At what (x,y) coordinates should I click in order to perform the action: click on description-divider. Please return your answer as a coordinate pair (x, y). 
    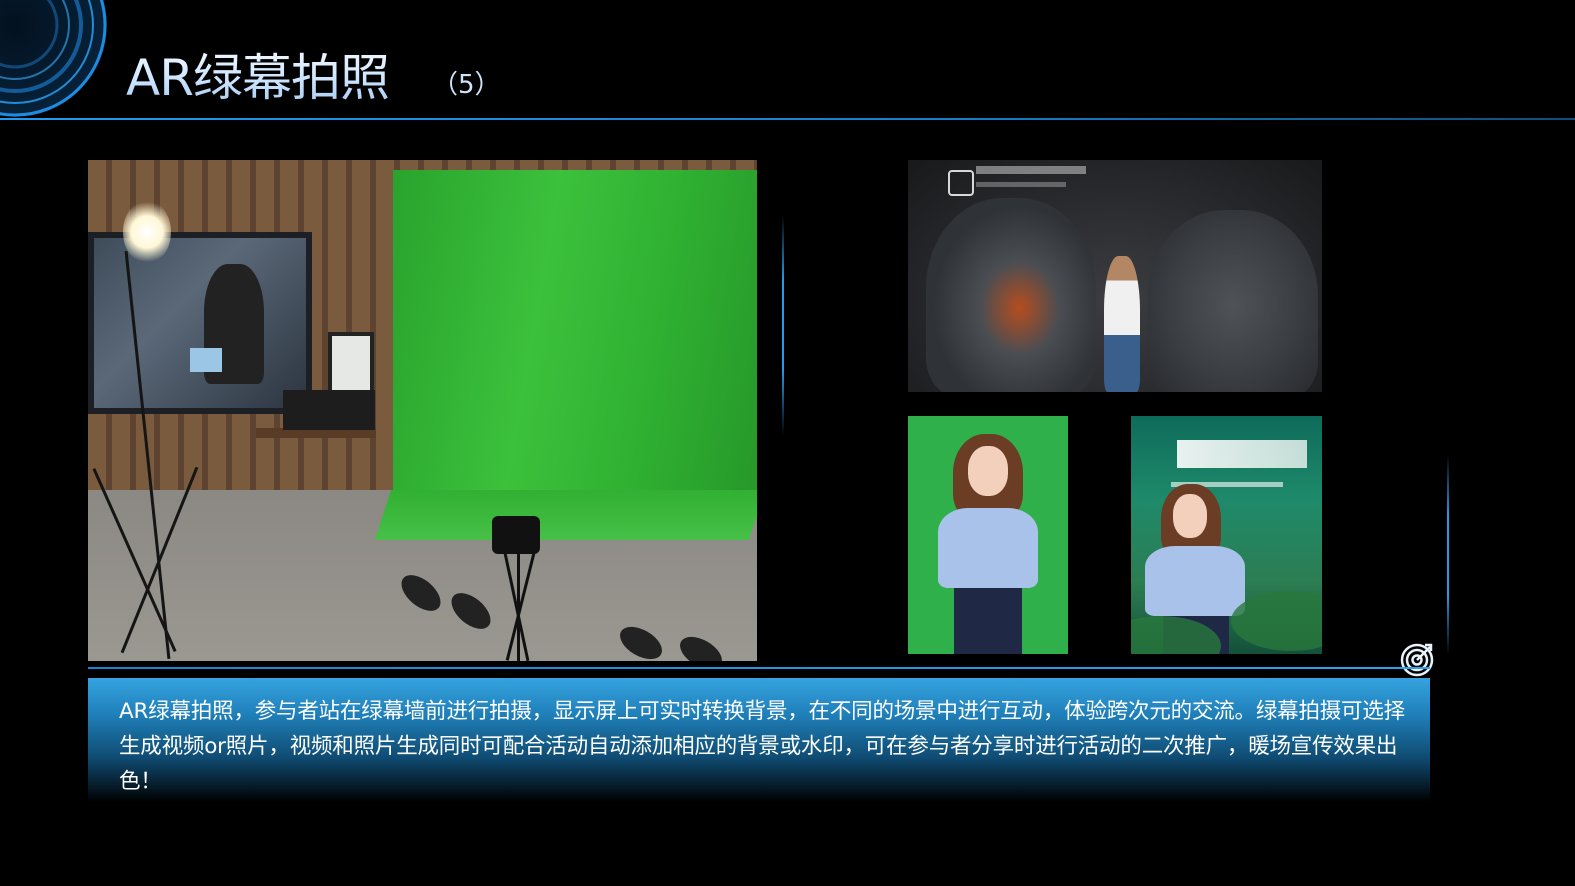
    Looking at the image, I should click on (759, 668).